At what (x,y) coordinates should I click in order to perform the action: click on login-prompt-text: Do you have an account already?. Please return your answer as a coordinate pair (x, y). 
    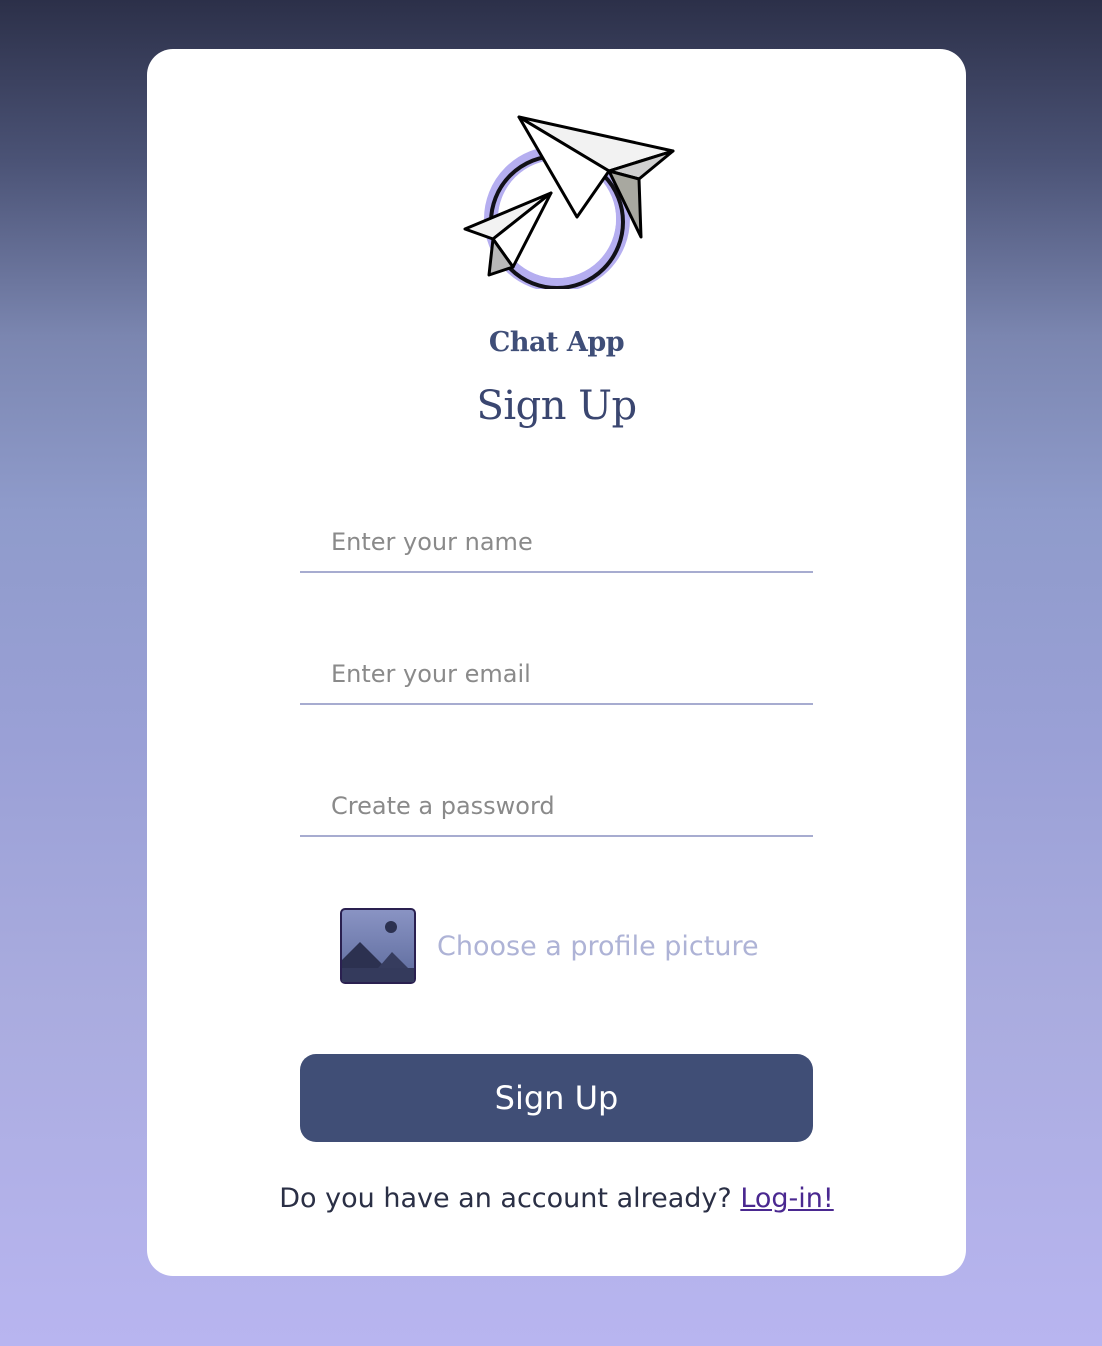
    Looking at the image, I should click on (505, 1198).